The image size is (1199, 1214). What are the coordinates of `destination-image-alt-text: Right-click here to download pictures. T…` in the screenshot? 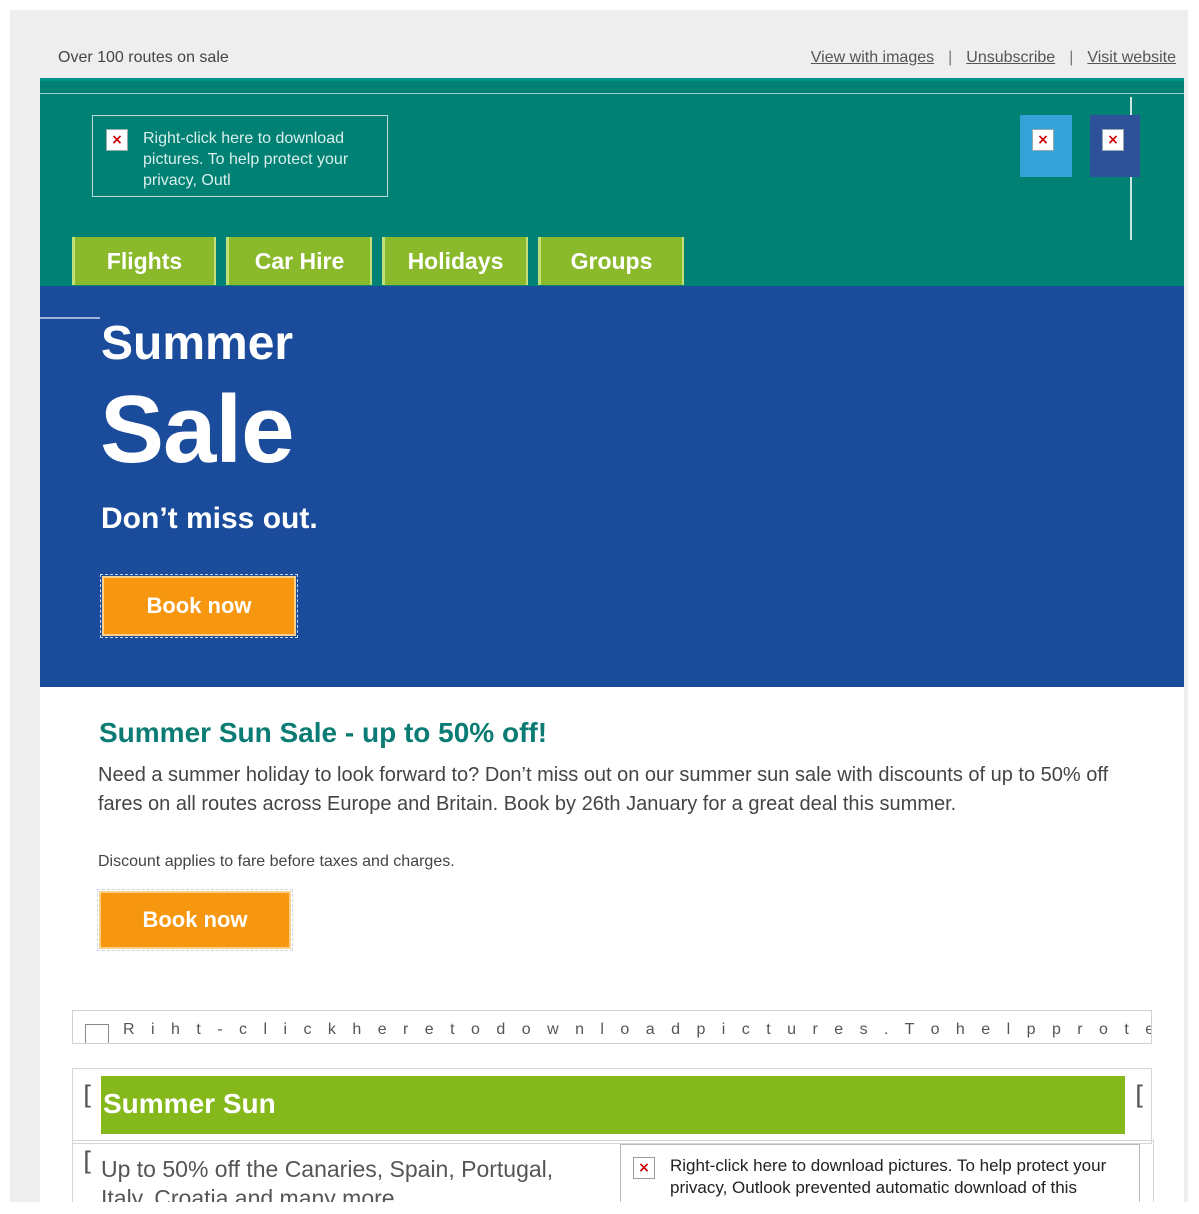 It's located at (888, 1179).